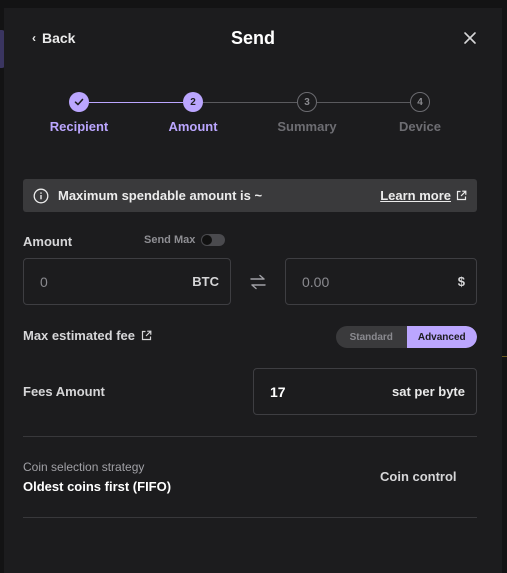 The image size is (507, 573). Describe the element at coordinates (420, 102) in the screenshot. I see `step-device-number: 4` at that location.